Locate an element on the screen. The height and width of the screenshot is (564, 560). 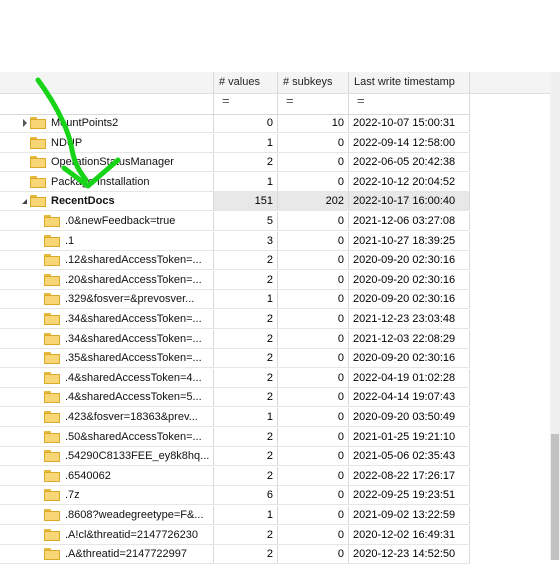
key-name-cell: .6540062 is located at coordinates (107, 475).